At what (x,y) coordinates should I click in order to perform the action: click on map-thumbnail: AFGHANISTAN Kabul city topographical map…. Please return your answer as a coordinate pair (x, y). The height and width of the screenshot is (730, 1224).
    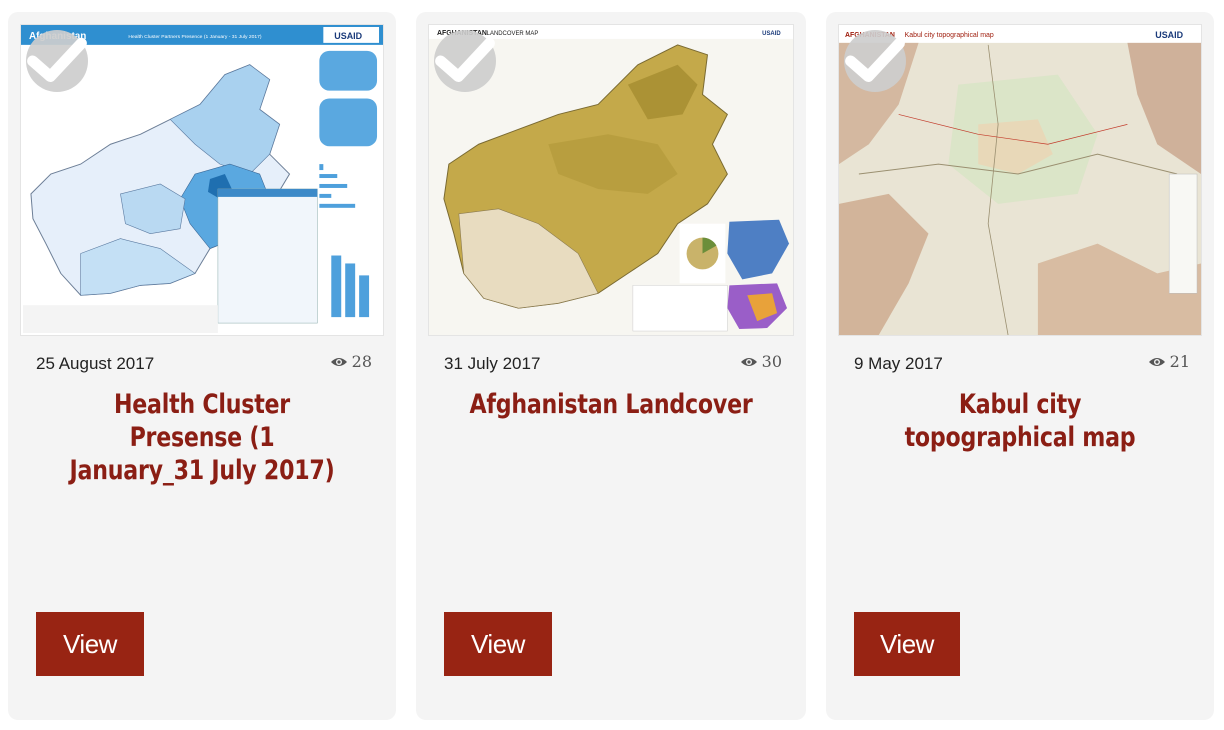
    Looking at the image, I should click on (1020, 180).